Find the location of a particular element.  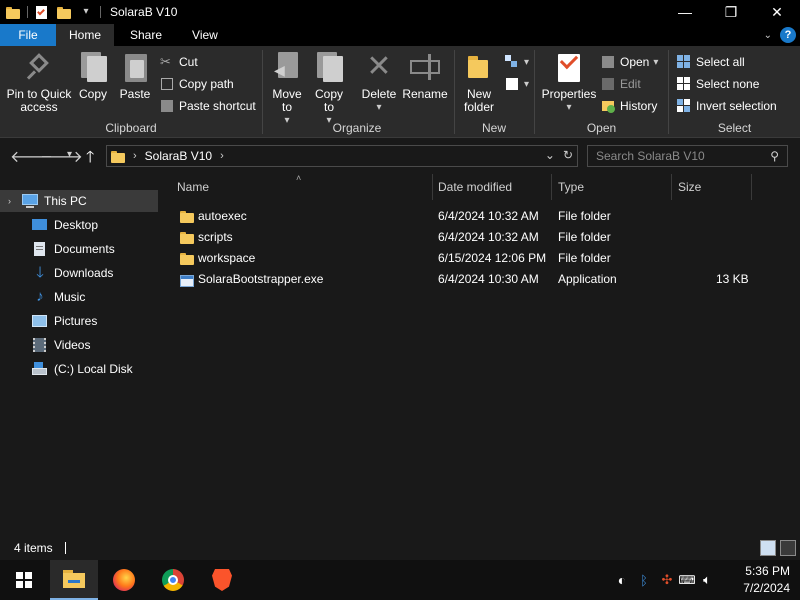

file-row-autoexec: autoexec 6/4/2024 10:32 AM File folder is located at coordinates (478, 216).